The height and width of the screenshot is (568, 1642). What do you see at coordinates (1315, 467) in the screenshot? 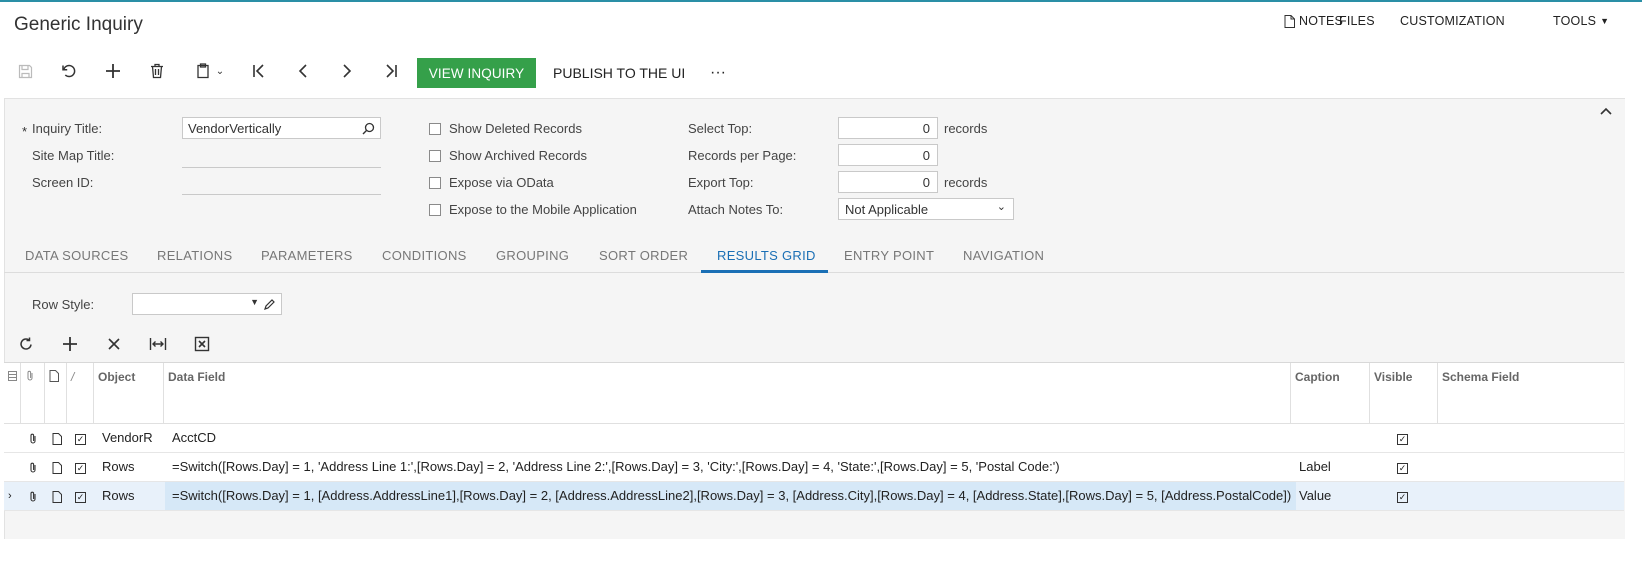
I see `caption-cell: Label` at bounding box center [1315, 467].